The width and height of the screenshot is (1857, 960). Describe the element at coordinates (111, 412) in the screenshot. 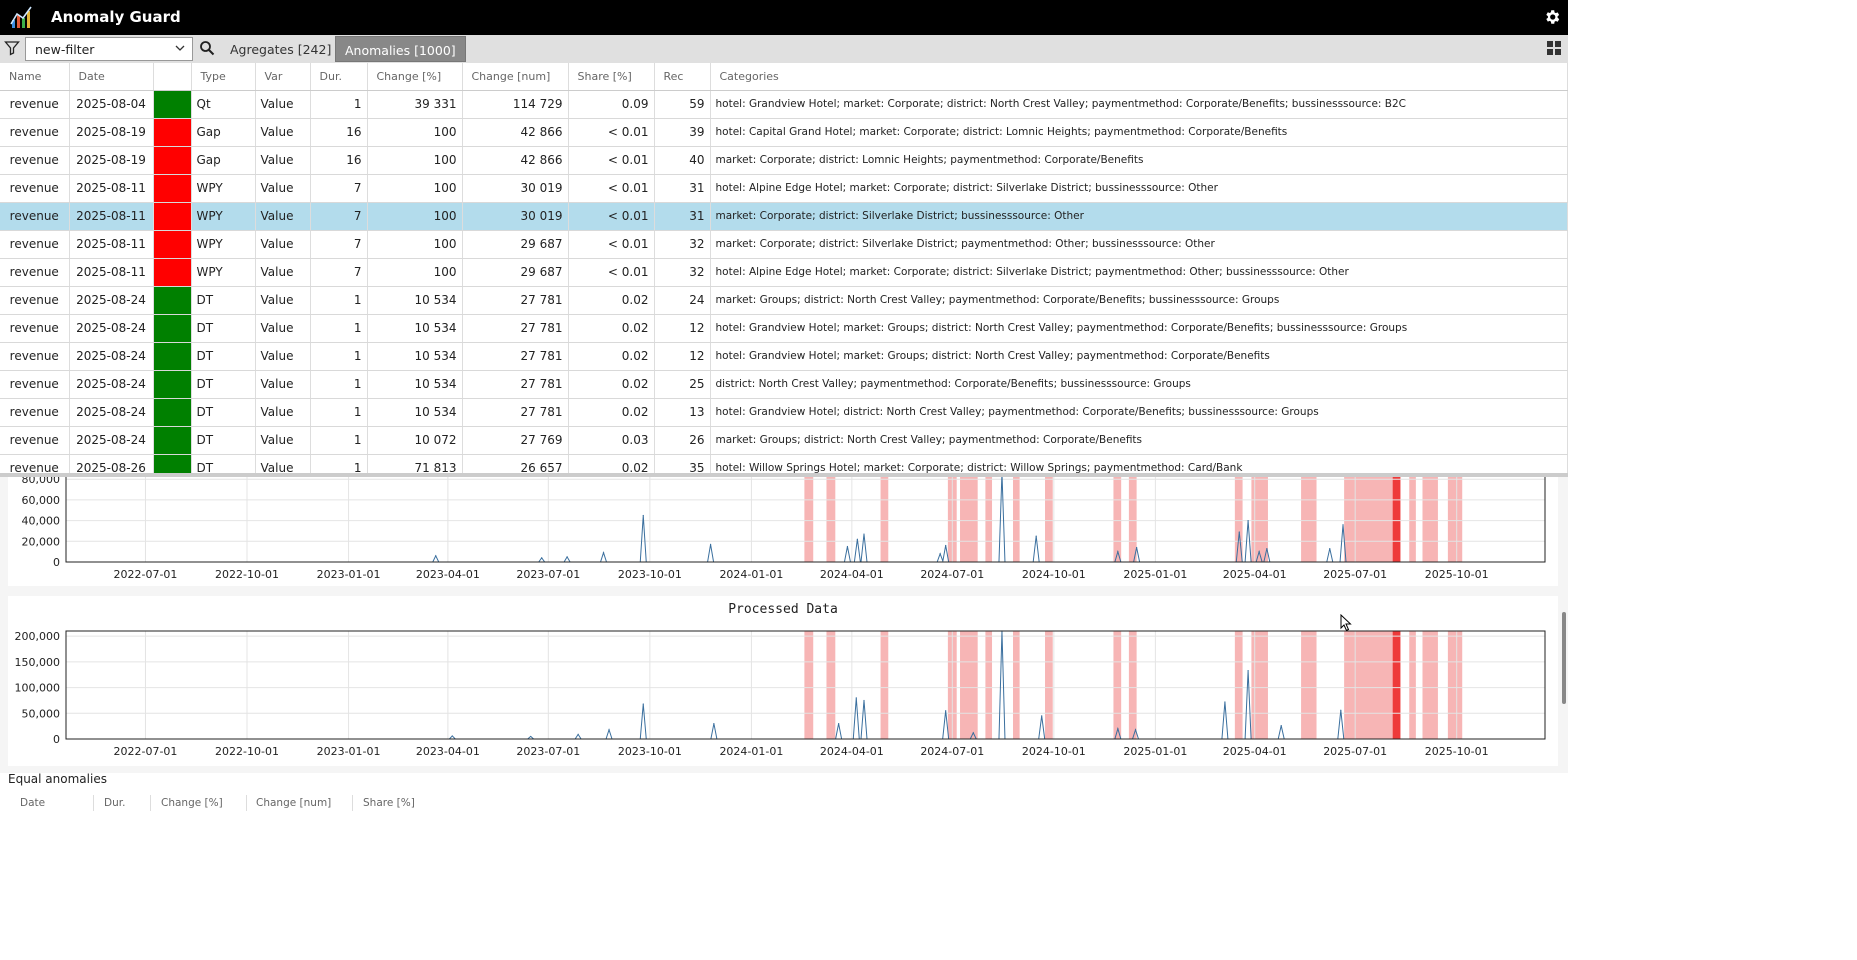

I see `cell-date: 2025-08-24` at that location.